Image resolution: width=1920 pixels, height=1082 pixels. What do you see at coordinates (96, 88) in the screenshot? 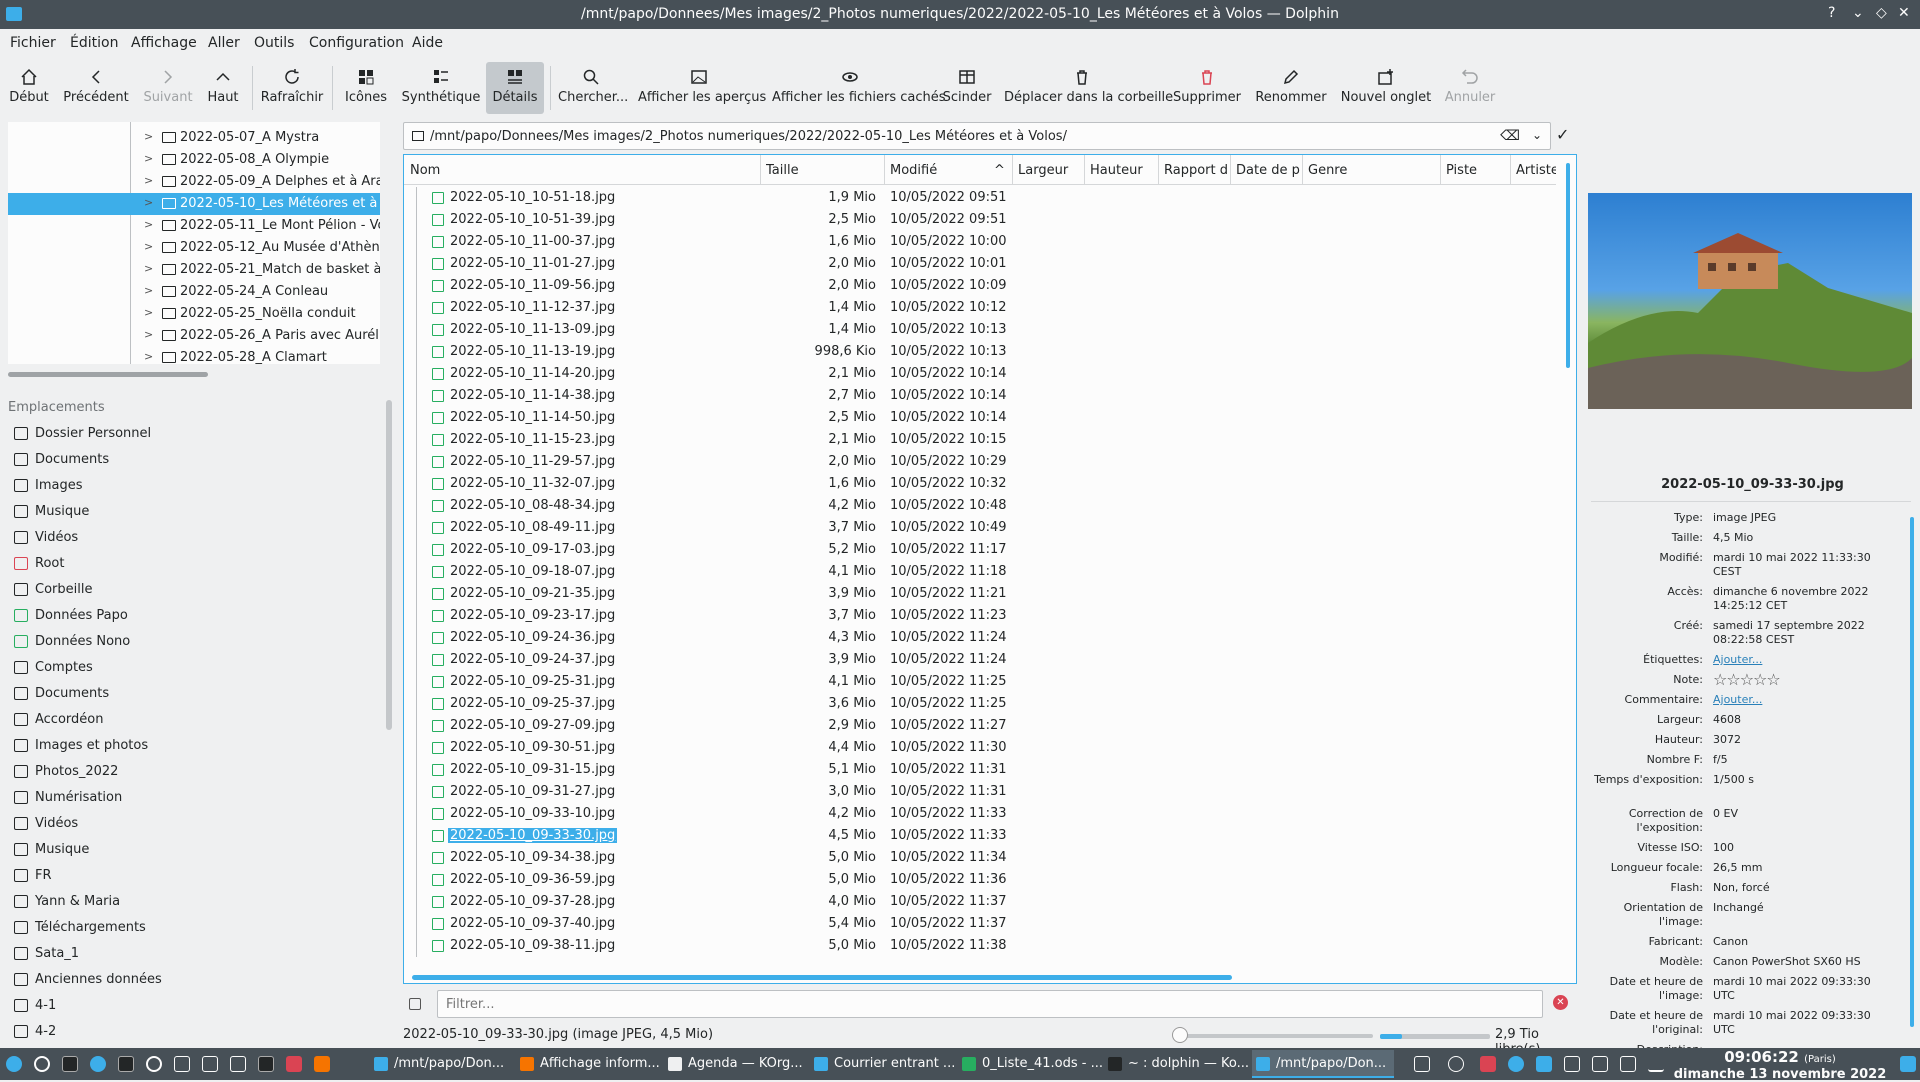
I see `back-button: Précédent` at bounding box center [96, 88].